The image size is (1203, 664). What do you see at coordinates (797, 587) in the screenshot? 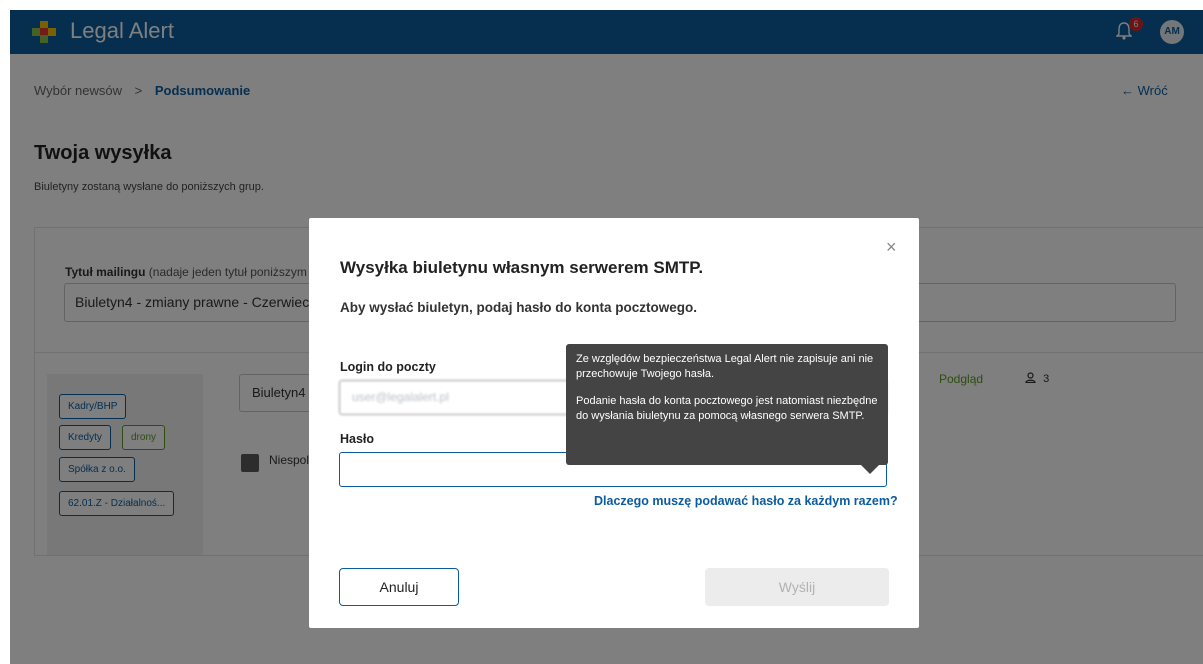
I see `send-button: Wyślij` at bounding box center [797, 587].